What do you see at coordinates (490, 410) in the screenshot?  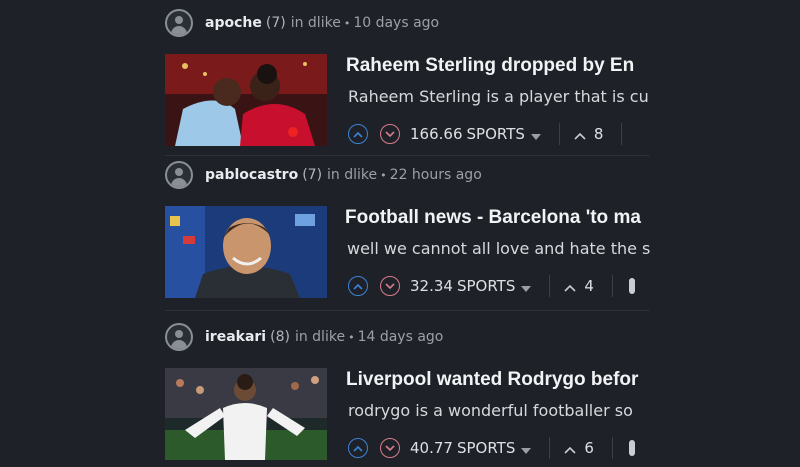 I see `post-excerpt: rodrygo is a wonderful footballer so` at bounding box center [490, 410].